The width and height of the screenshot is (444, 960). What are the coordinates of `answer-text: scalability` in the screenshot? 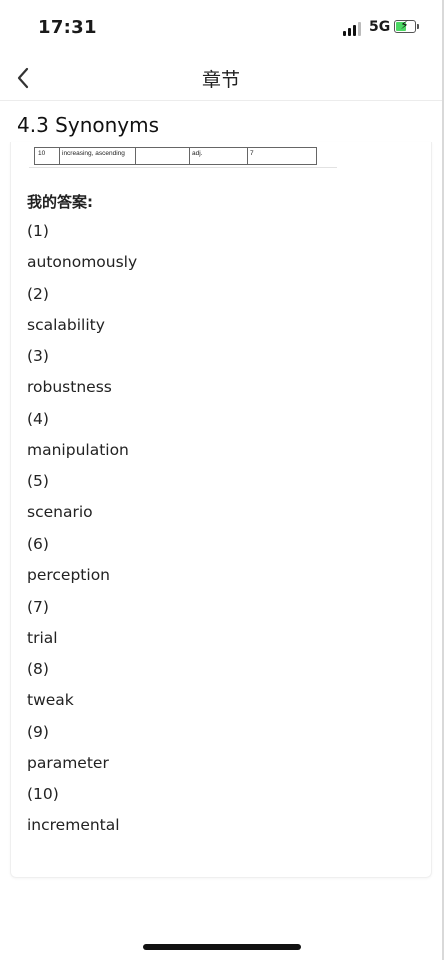 It's located at (66, 324).